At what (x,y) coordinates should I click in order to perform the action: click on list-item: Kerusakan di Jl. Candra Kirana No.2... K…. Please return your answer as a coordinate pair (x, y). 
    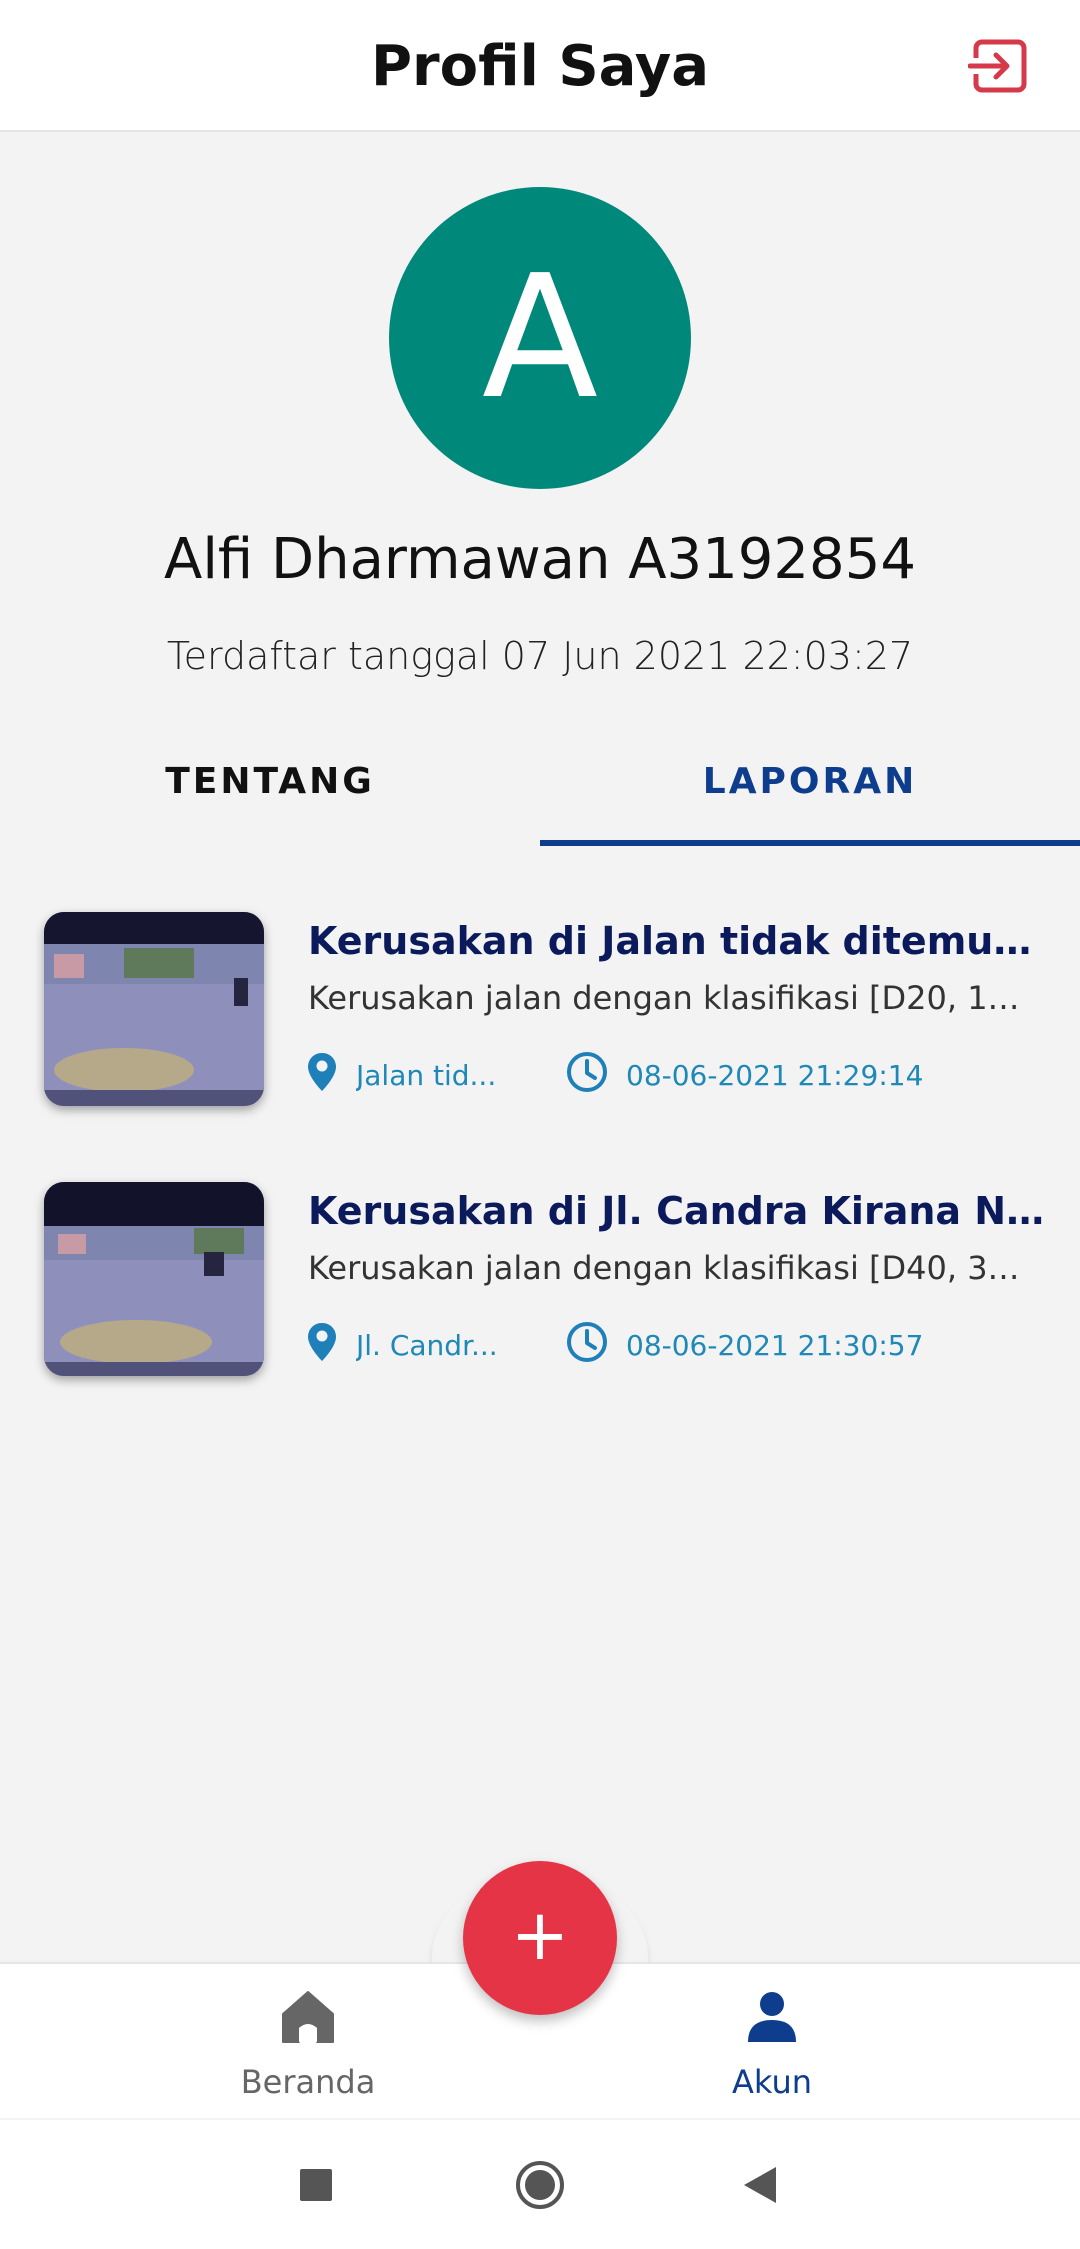
    Looking at the image, I should click on (540, 1285).